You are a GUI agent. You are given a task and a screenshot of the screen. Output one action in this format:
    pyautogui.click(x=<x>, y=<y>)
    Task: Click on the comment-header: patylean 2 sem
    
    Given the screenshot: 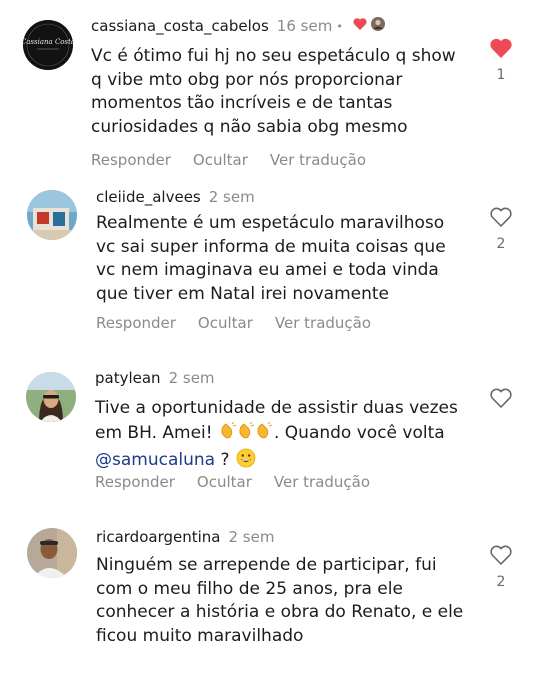 What is the action you would take?
    pyautogui.click(x=155, y=378)
    